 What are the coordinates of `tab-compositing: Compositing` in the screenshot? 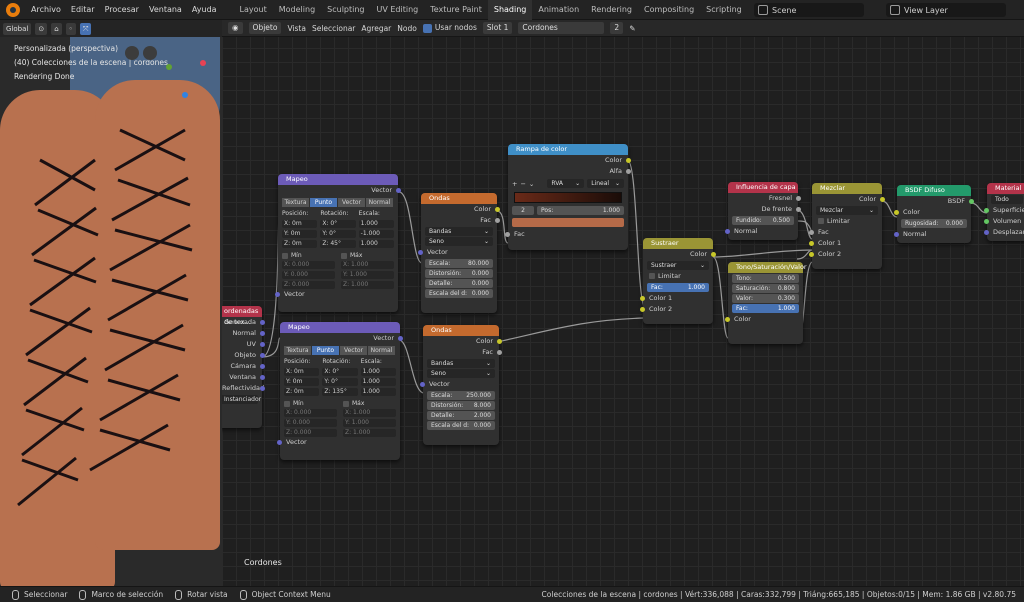 It's located at (669, 10).